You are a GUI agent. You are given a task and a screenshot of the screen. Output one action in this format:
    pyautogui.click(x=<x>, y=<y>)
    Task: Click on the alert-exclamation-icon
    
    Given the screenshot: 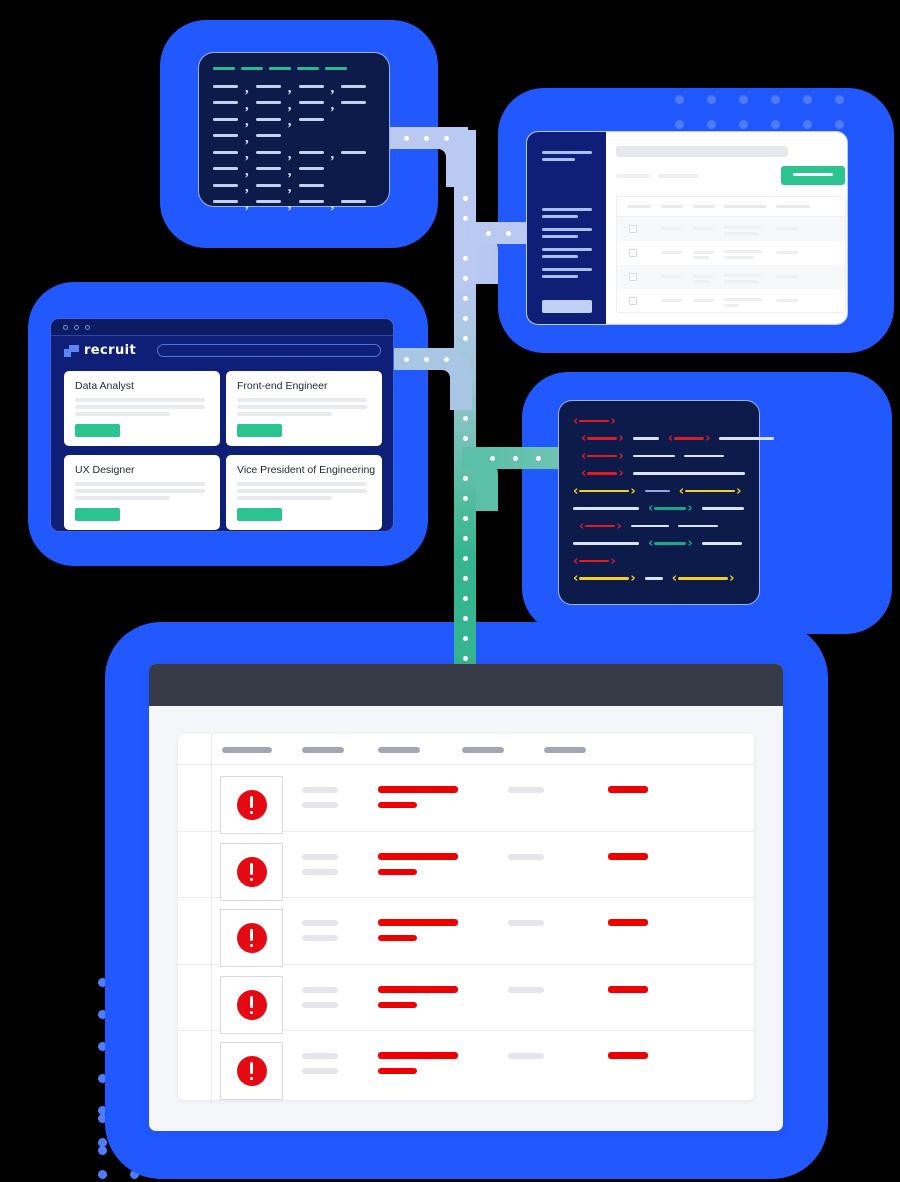 What is the action you would take?
    pyautogui.click(x=251, y=805)
    